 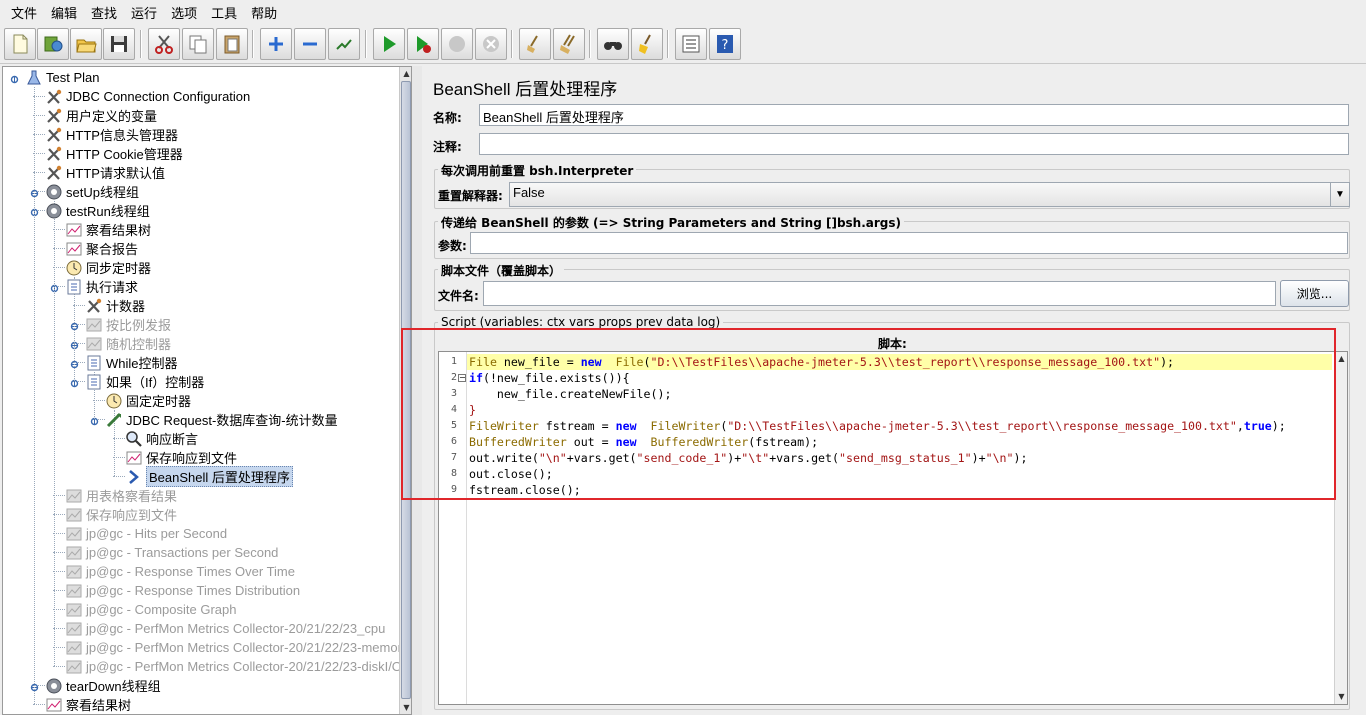 What do you see at coordinates (114, 420) in the screenshot?
I see `sampler-icon` at bounding box center [114, 420].